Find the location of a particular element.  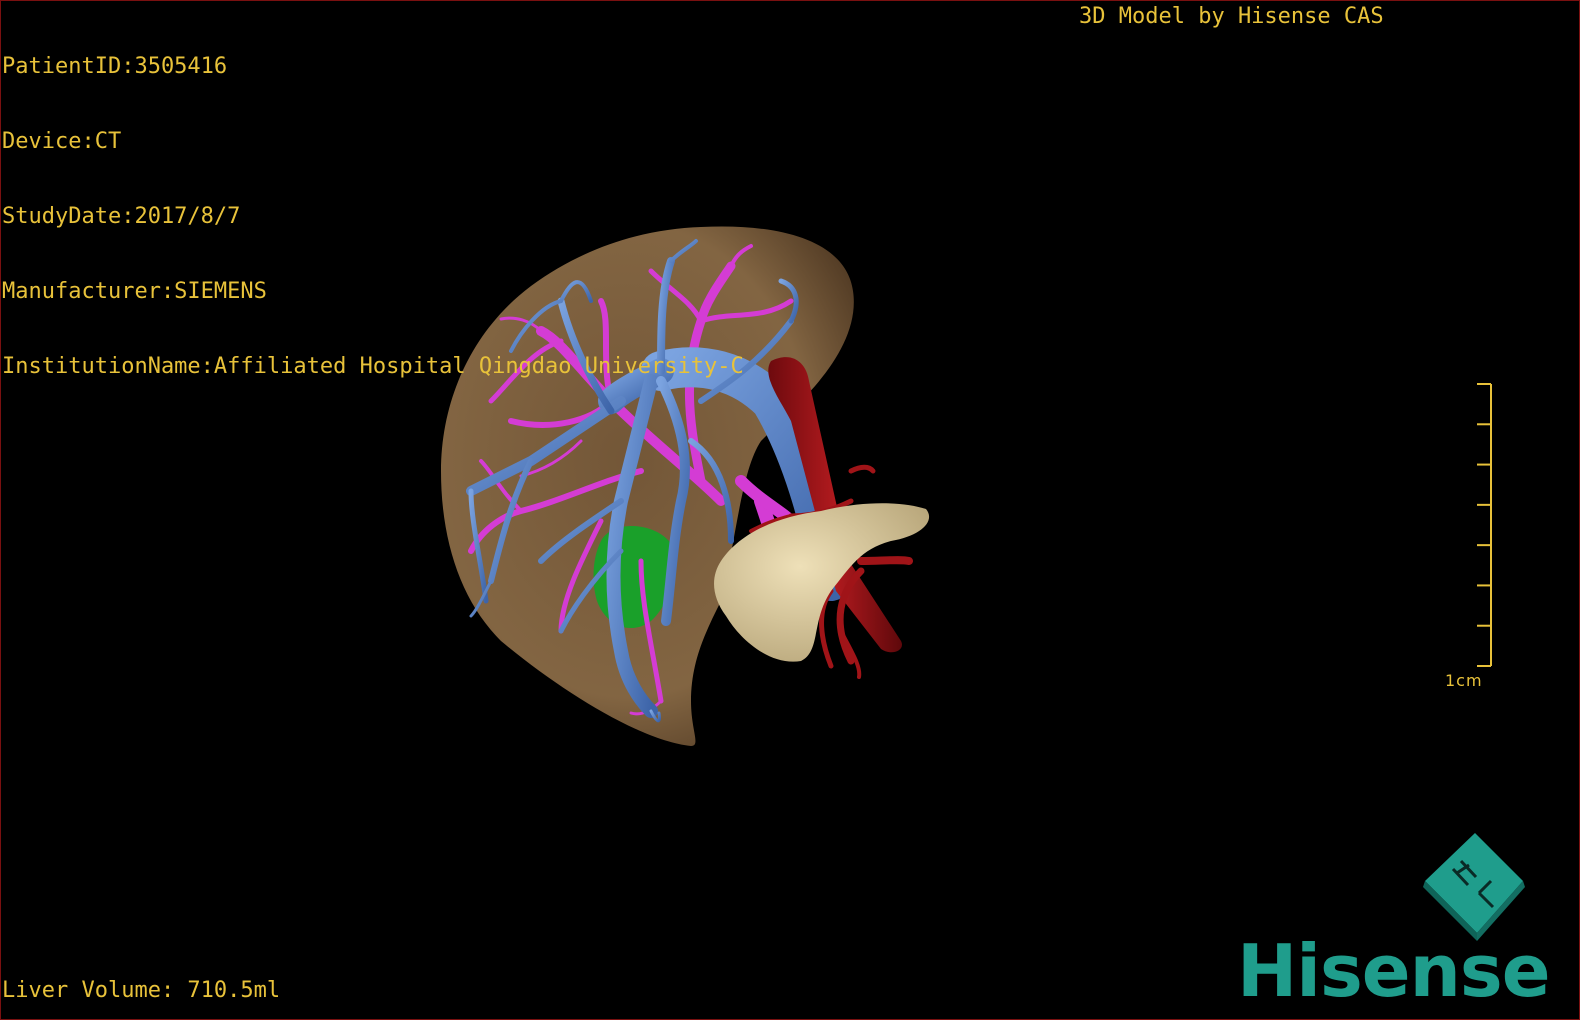

scale-label: 1cm is located at coordinates (1464, 680).